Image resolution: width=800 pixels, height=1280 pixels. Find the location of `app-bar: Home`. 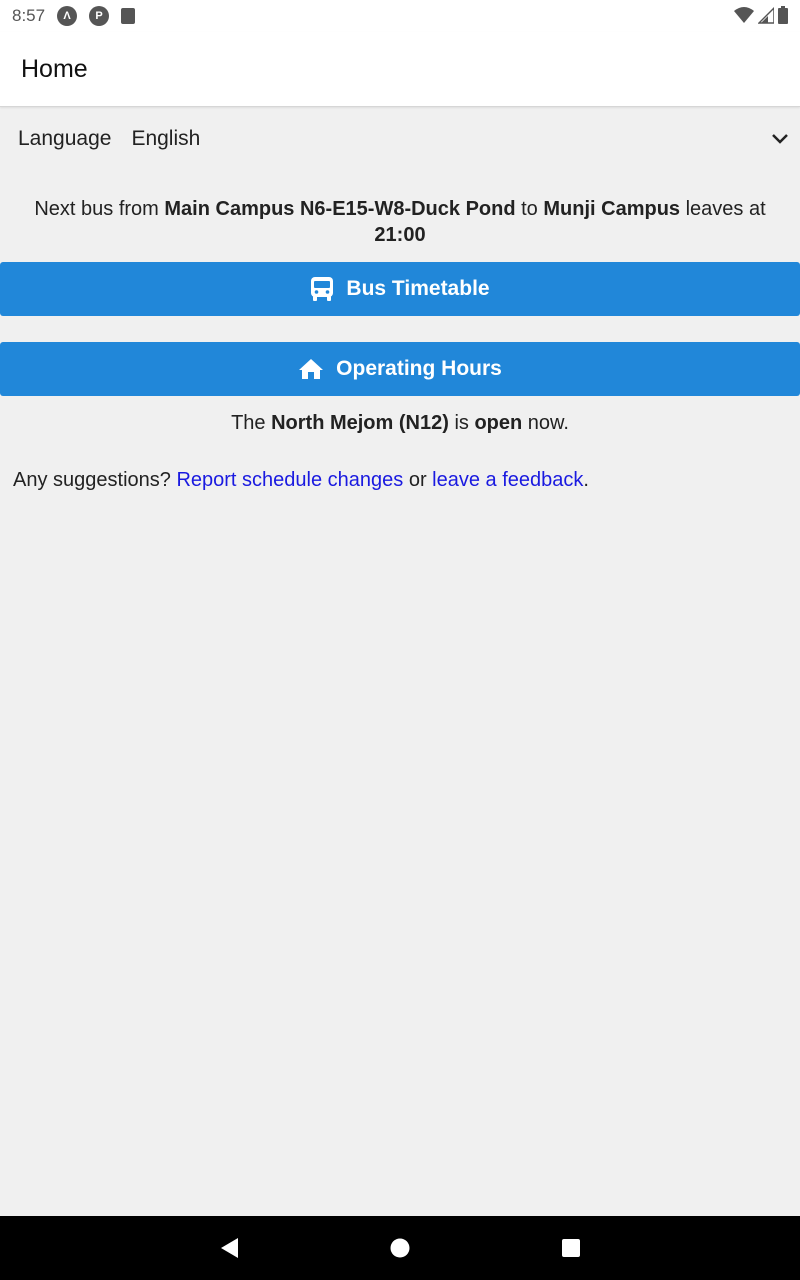

app-bar: Home is located at coordinates (400, 69).